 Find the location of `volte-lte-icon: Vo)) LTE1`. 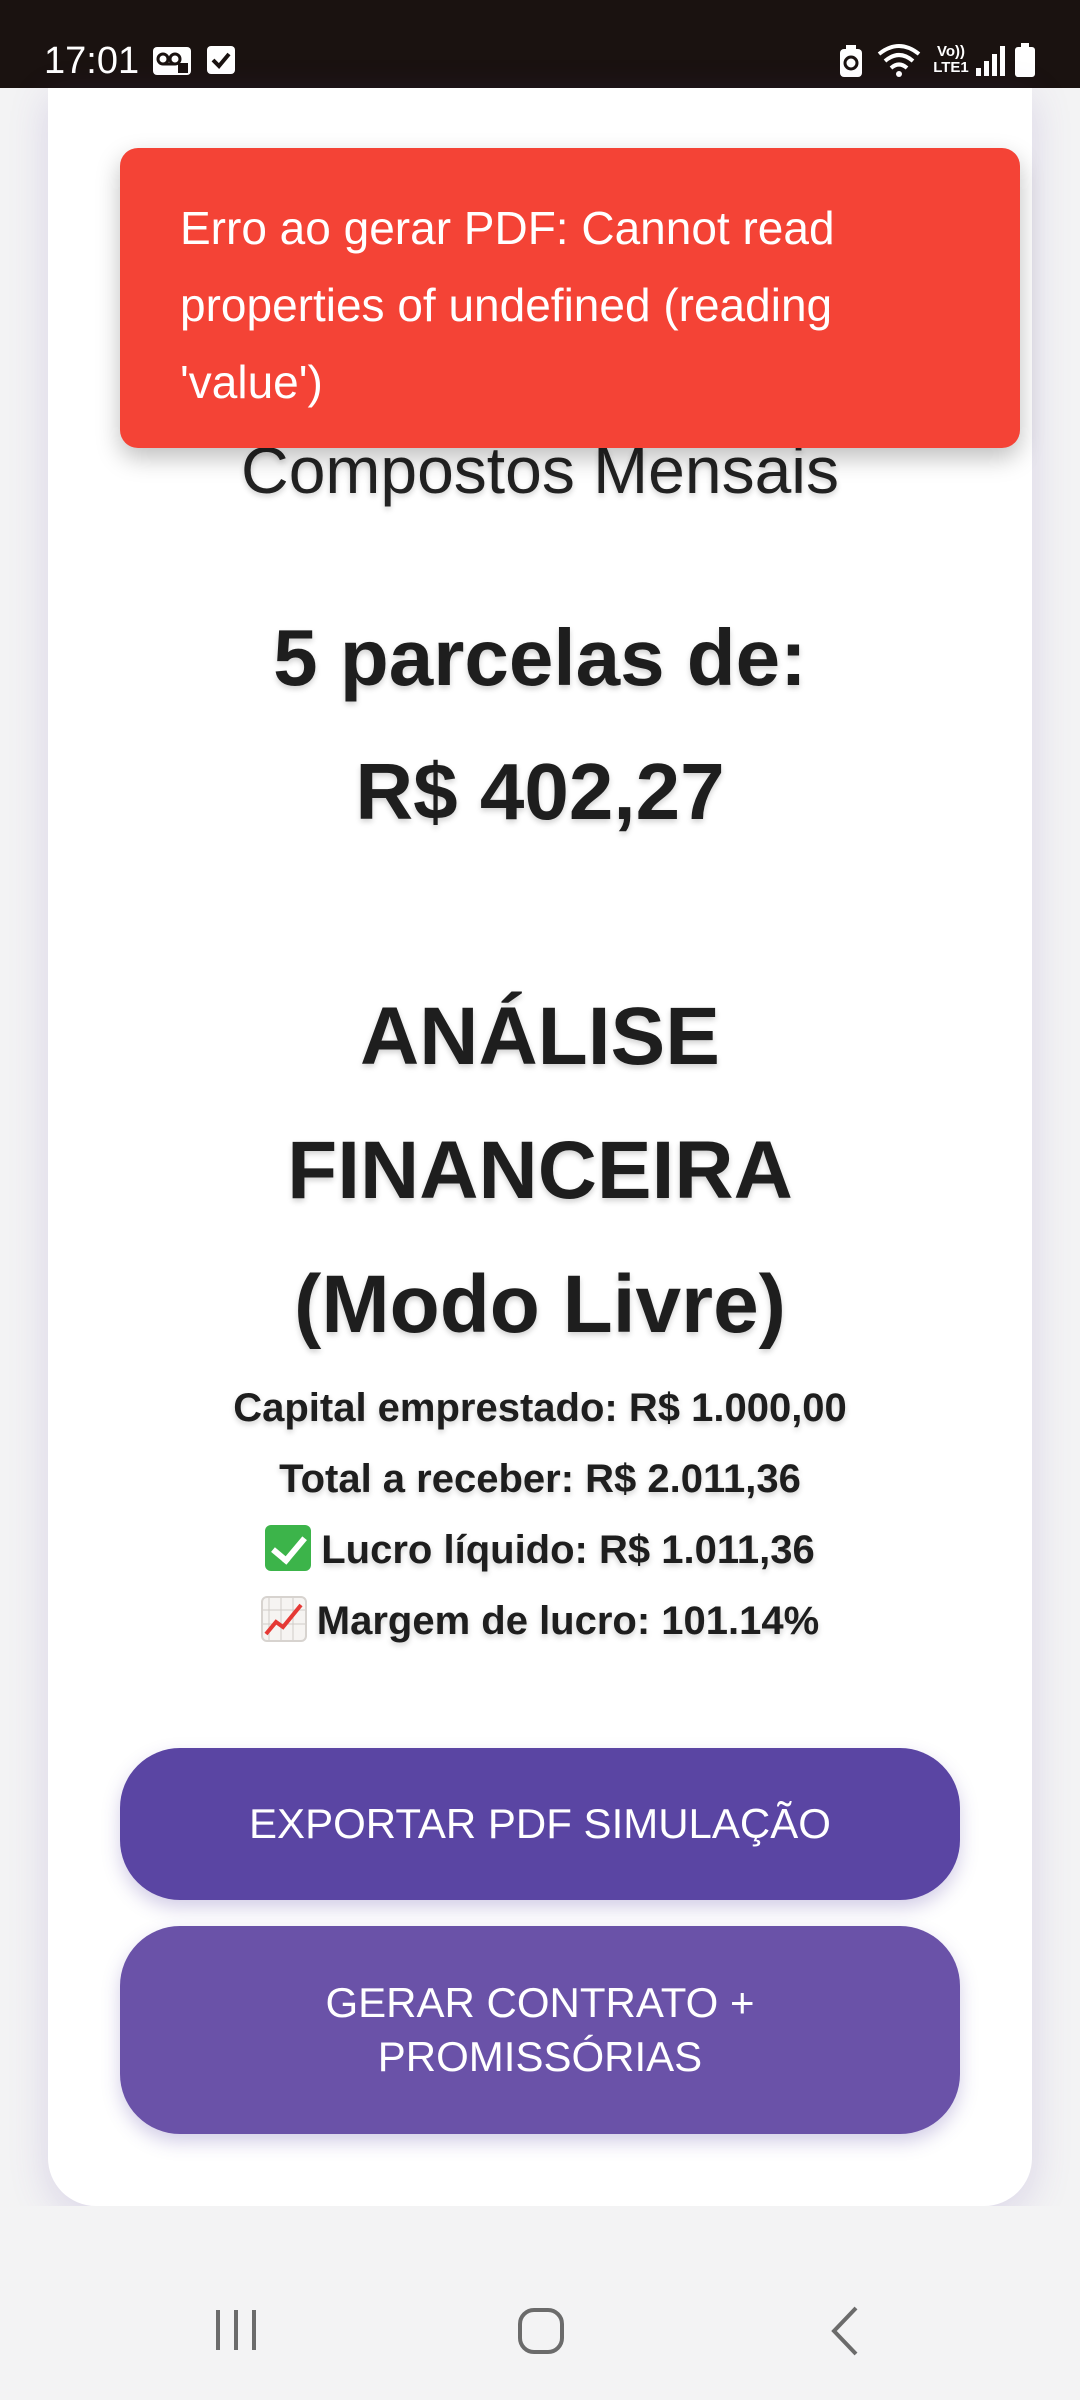

volte-lte-icon: Vo)) LTE1 is located at coordinates (951, 61).